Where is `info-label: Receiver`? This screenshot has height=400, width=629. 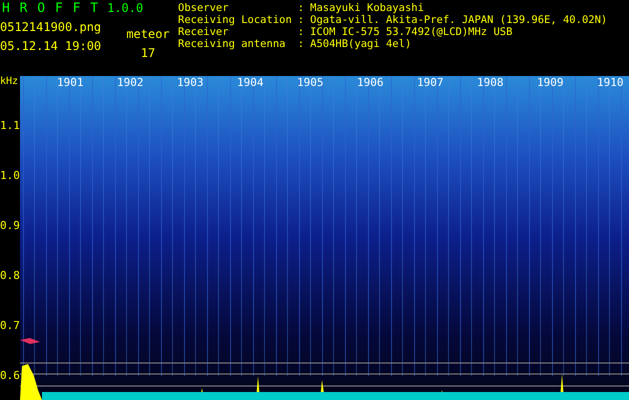 info-label: Receiver is located at coordinates (204, 32).